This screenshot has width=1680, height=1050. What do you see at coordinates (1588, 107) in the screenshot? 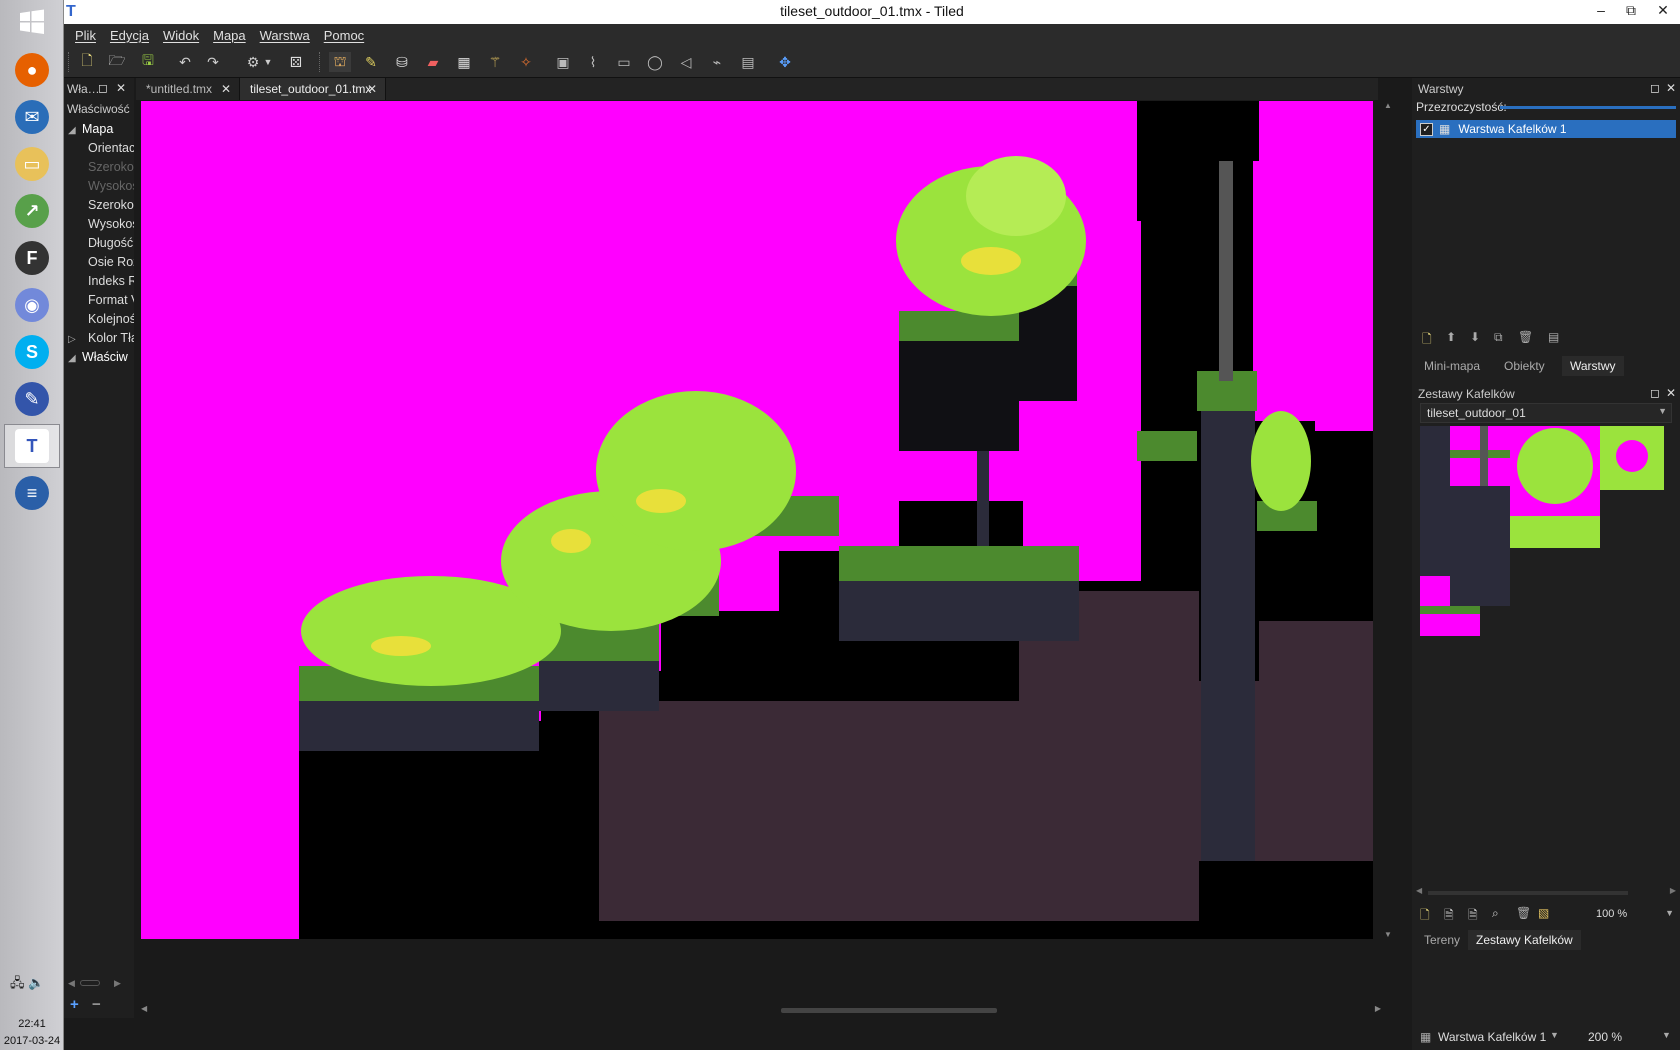
I see `opacity-slider` at bounding box center [1588, 107].